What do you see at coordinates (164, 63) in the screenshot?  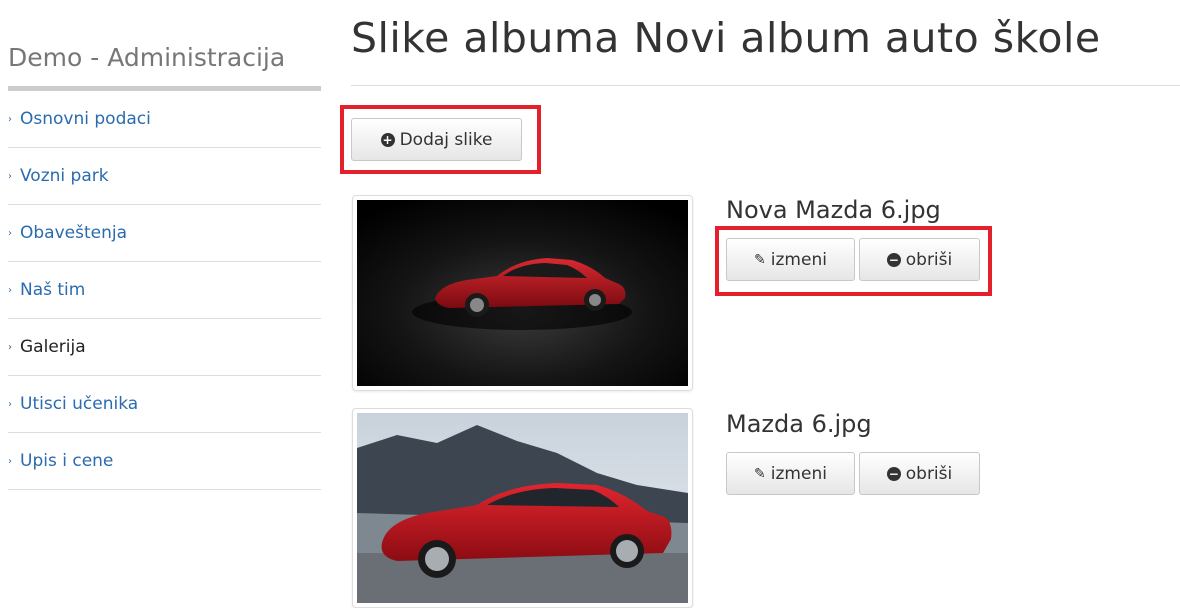 I see `sidebar-title: Demo - Administracija` at bounding box center [164, 63].